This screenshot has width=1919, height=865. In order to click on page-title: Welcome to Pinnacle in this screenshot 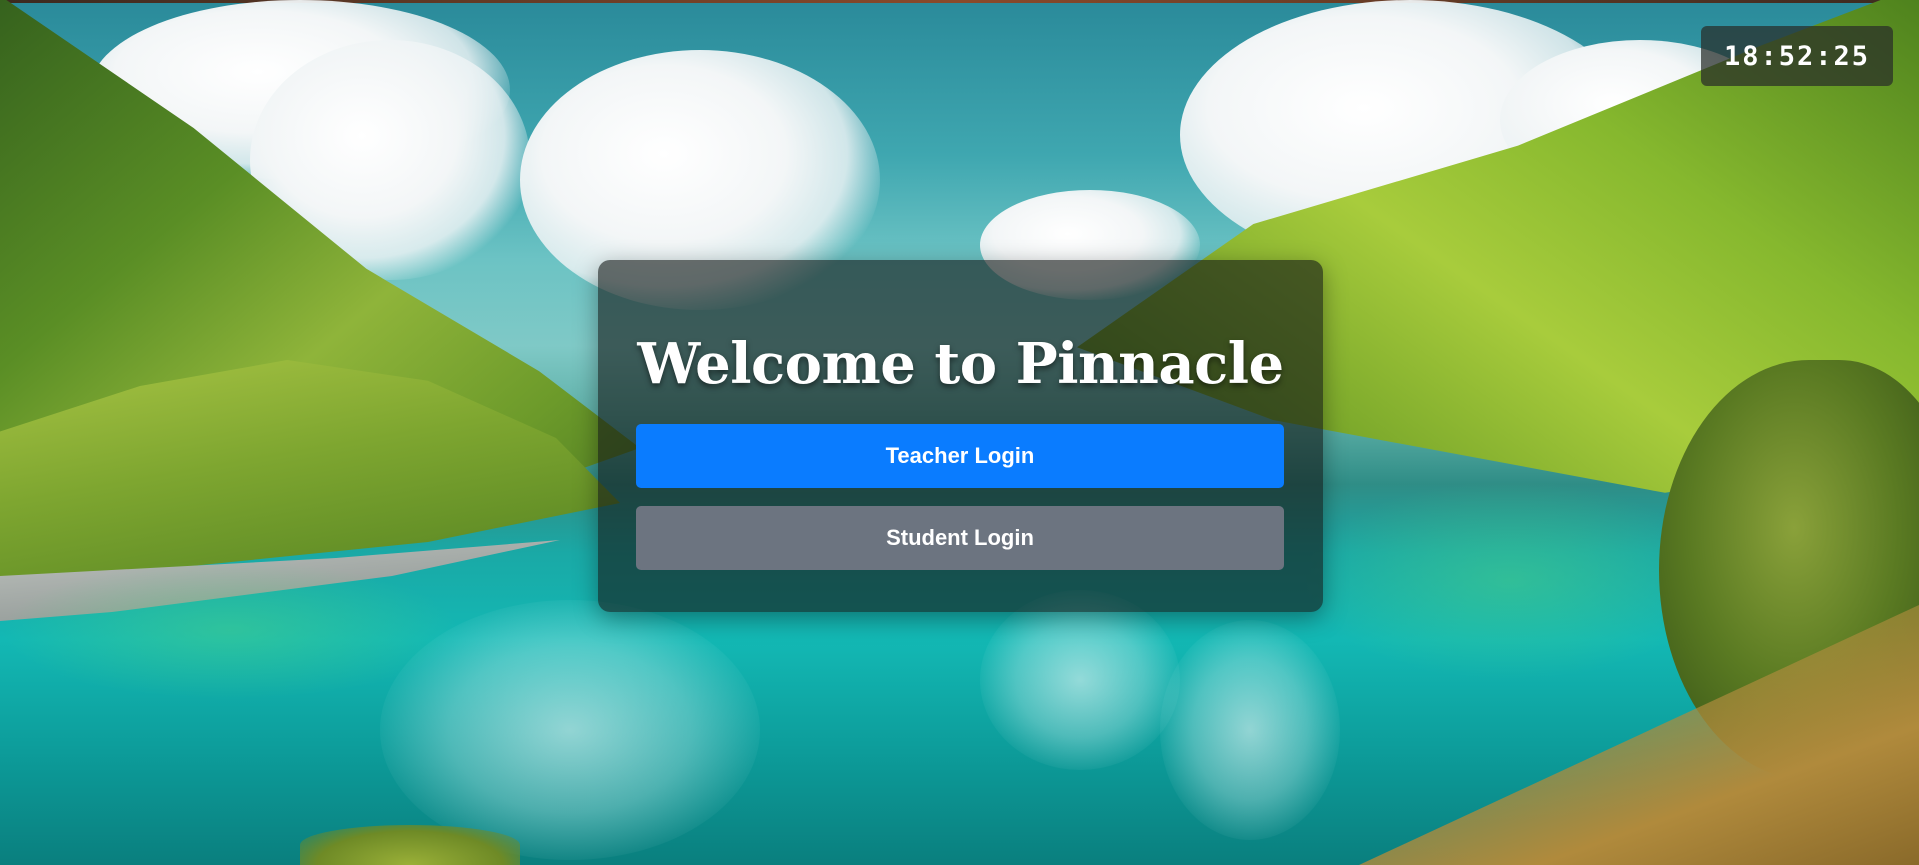, I will do `click(960, 364)`.